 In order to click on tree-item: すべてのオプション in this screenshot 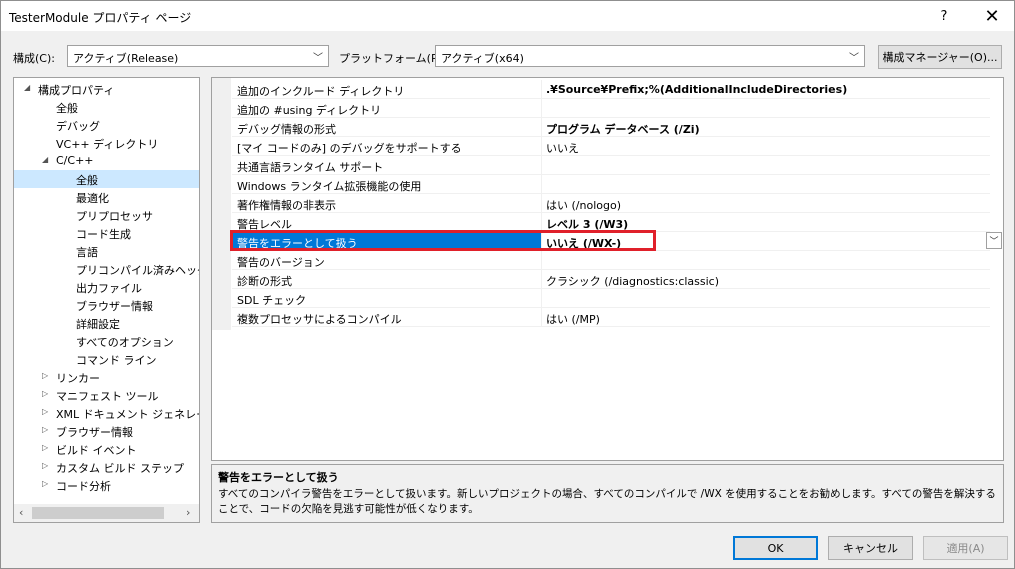, I will do `click(106, 341)`.